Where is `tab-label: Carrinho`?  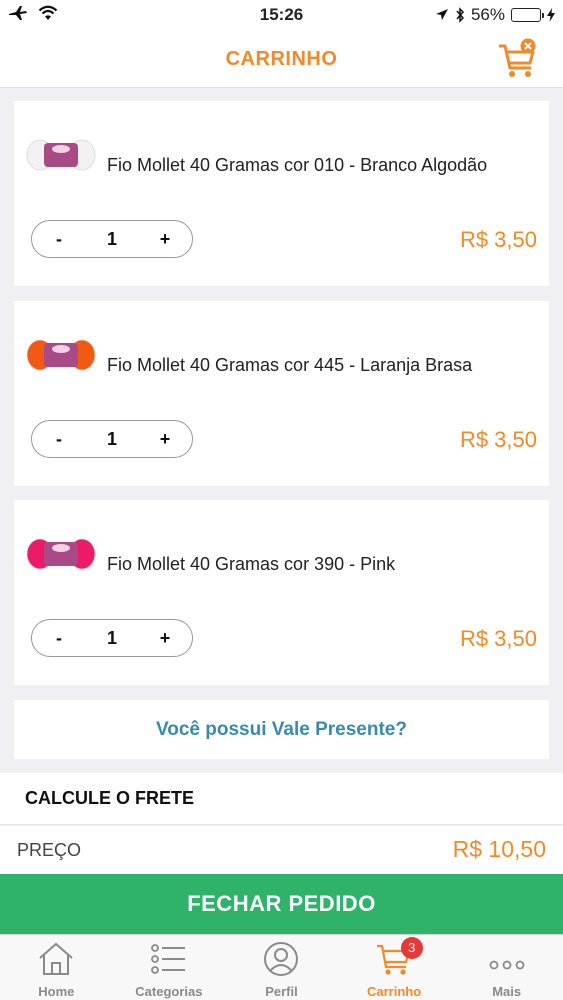 tab-label: Carrinho is located at coordinates (394, 991).